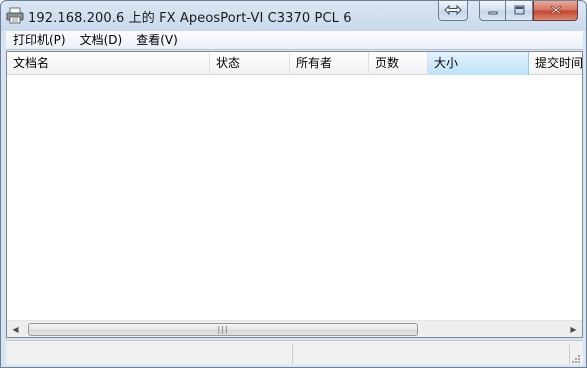 The width and height of the screenshot is (587, 368). I want to click on maximize-icon, so click(519, 11).